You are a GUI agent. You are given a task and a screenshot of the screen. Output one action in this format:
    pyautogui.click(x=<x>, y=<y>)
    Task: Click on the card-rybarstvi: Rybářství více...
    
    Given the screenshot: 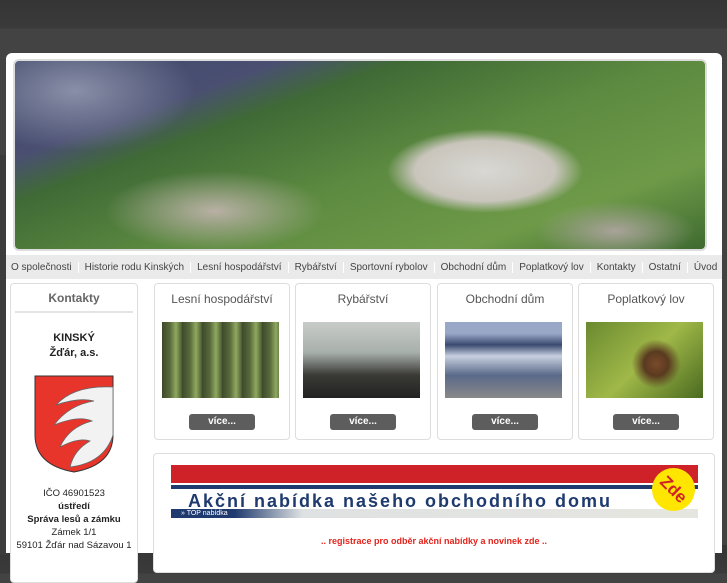 What is the action you would take?
    pyautogui.click(x=363, y=361)
    